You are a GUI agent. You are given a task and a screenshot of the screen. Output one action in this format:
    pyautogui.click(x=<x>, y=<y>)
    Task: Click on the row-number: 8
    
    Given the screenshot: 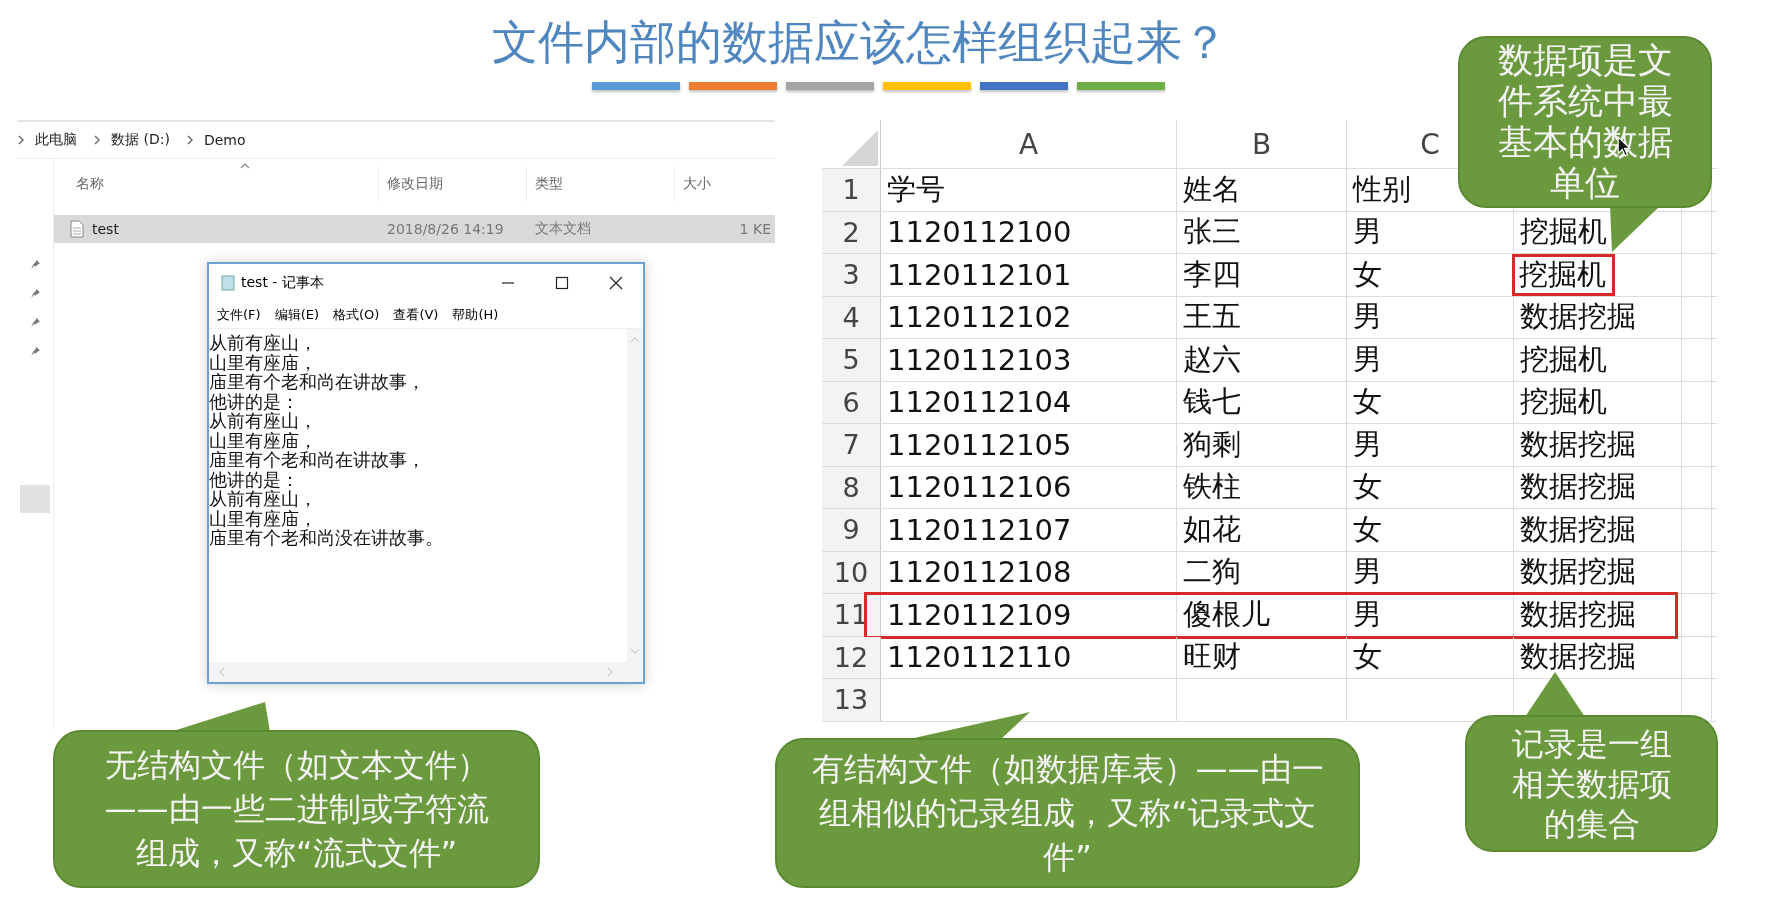 What is the action you would take?
    pyautogui.click(x=851, y=487)
    